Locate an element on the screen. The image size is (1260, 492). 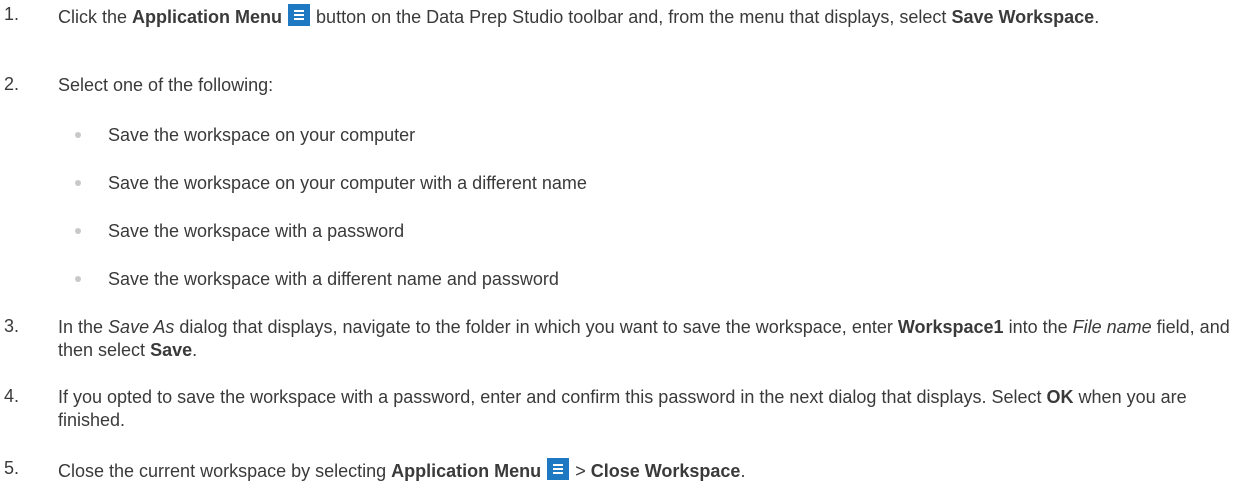
close-workspace-label: Close Workspace is located at coordinates (665, 471).